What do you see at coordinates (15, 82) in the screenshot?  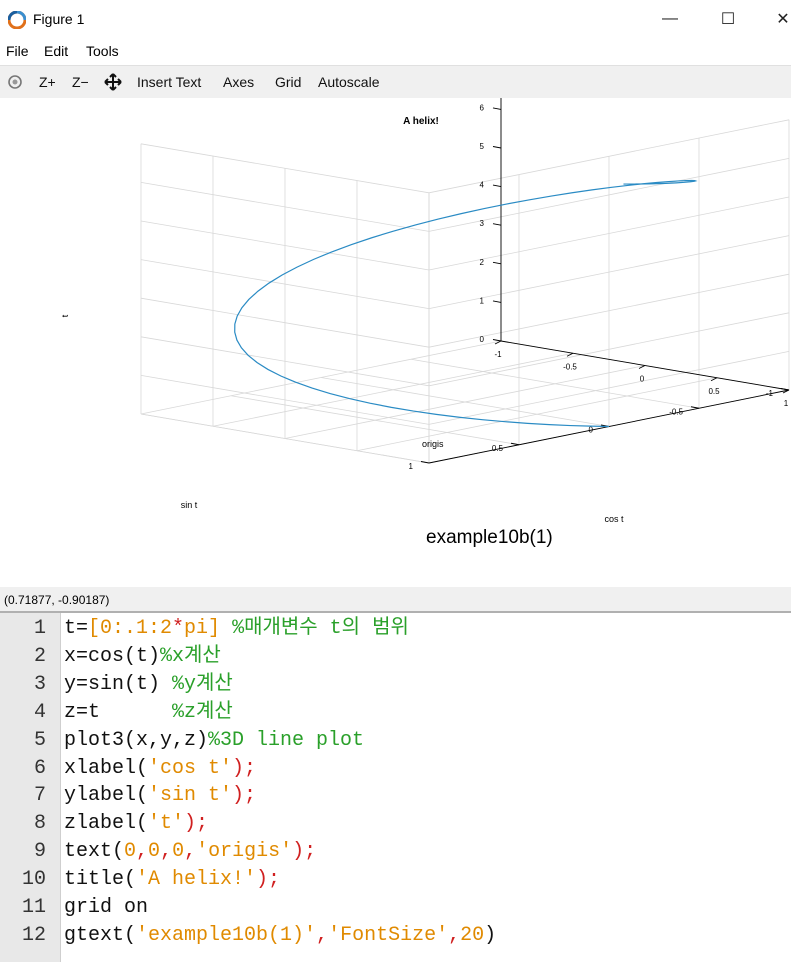 I see `rotate-icon` at bounding box center [15, 82].